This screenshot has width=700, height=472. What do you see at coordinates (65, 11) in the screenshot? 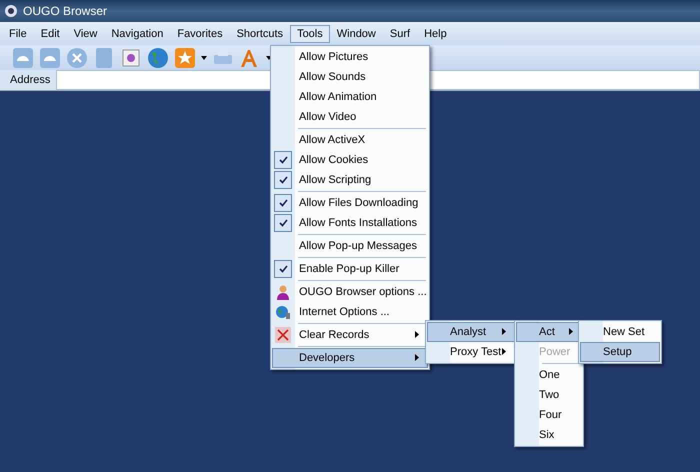
I see `window-title: OUGO Browser` at bounding box center [65, 11].